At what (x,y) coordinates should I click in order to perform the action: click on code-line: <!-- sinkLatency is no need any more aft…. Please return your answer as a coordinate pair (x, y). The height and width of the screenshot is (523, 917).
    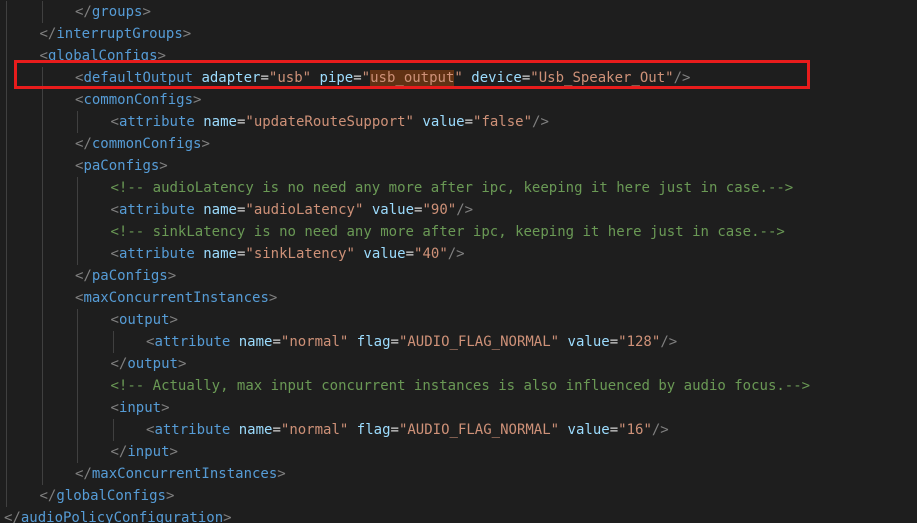
    Looking at the image, I should click on (448, 232).